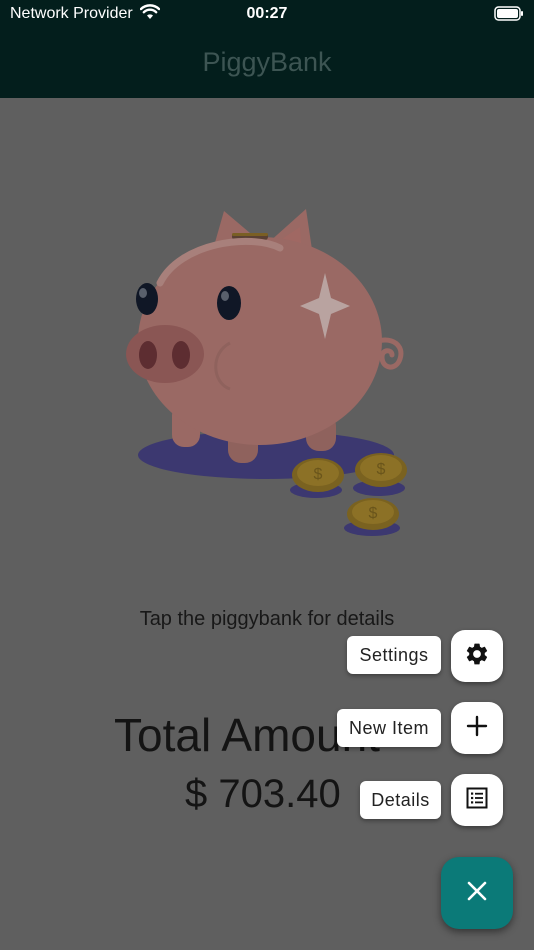 The image size is (534, 950). I want to click on settings-label-button: Settings, so click(394, 655).